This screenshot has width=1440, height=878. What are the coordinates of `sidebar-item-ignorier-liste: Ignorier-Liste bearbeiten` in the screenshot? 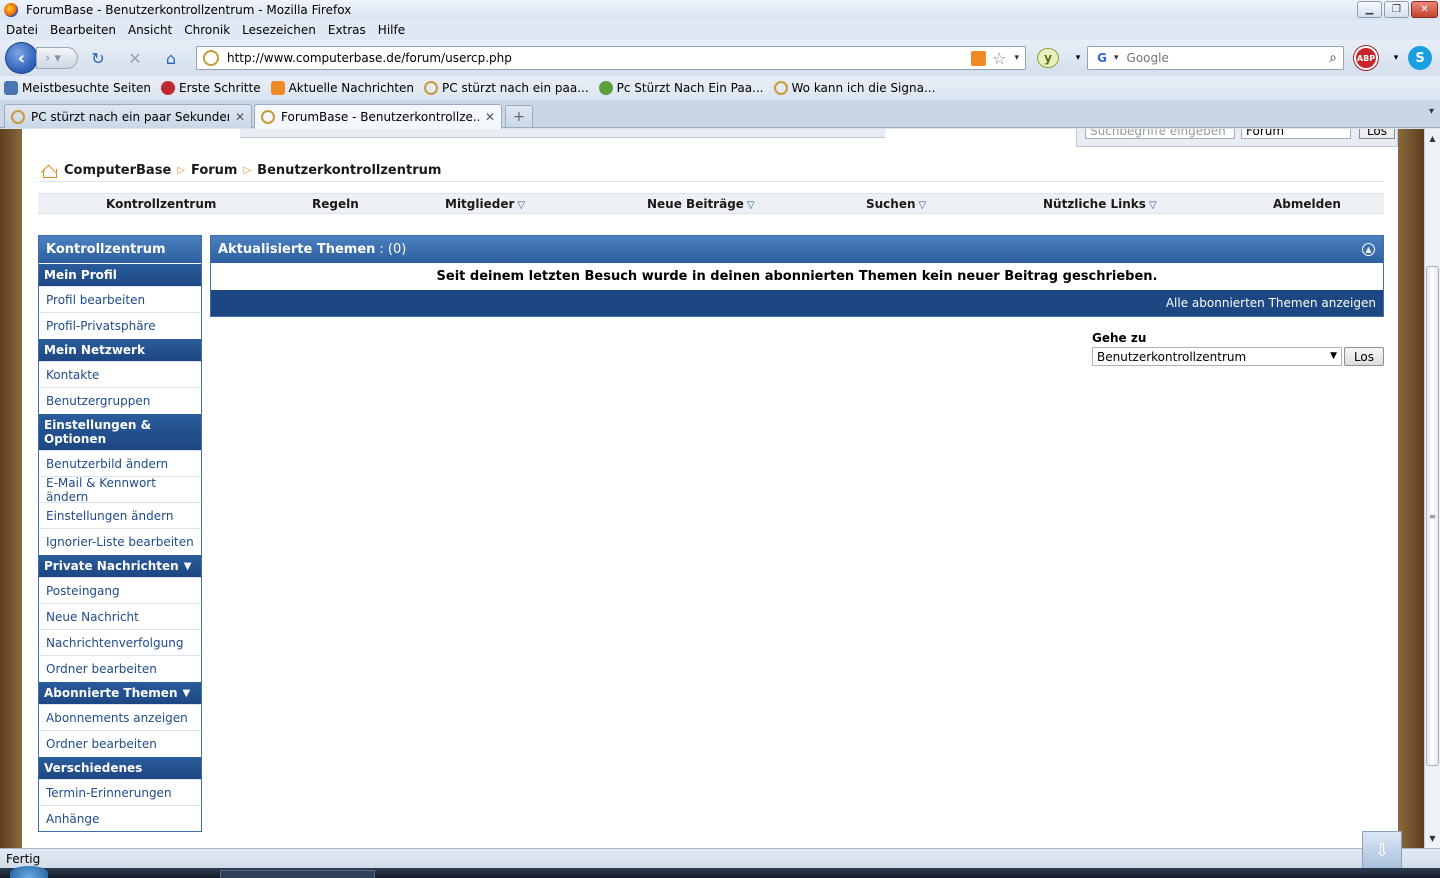 It's located at (120, 541).